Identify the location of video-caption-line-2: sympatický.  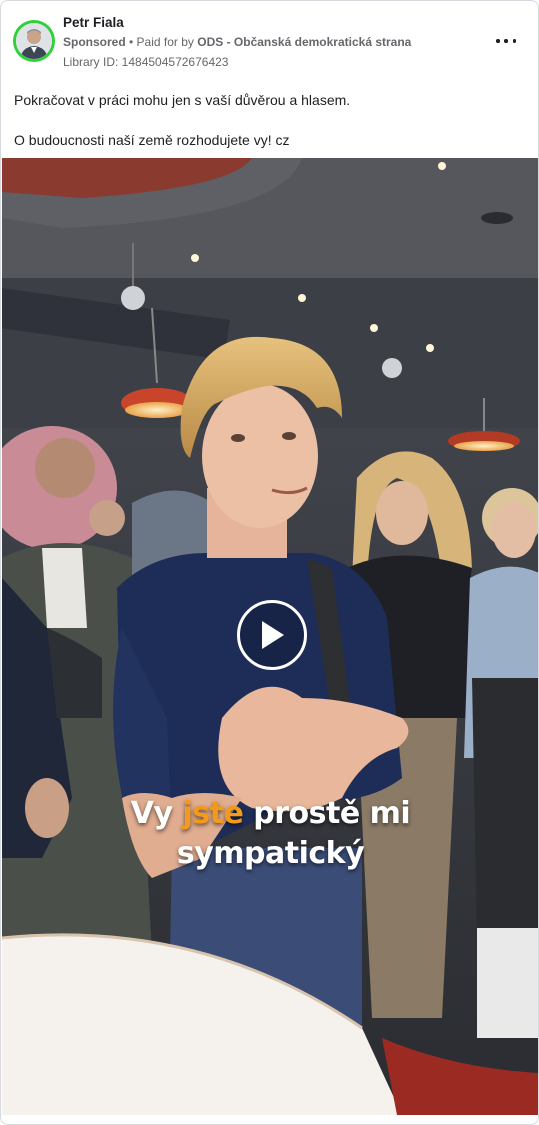
(270, 853).